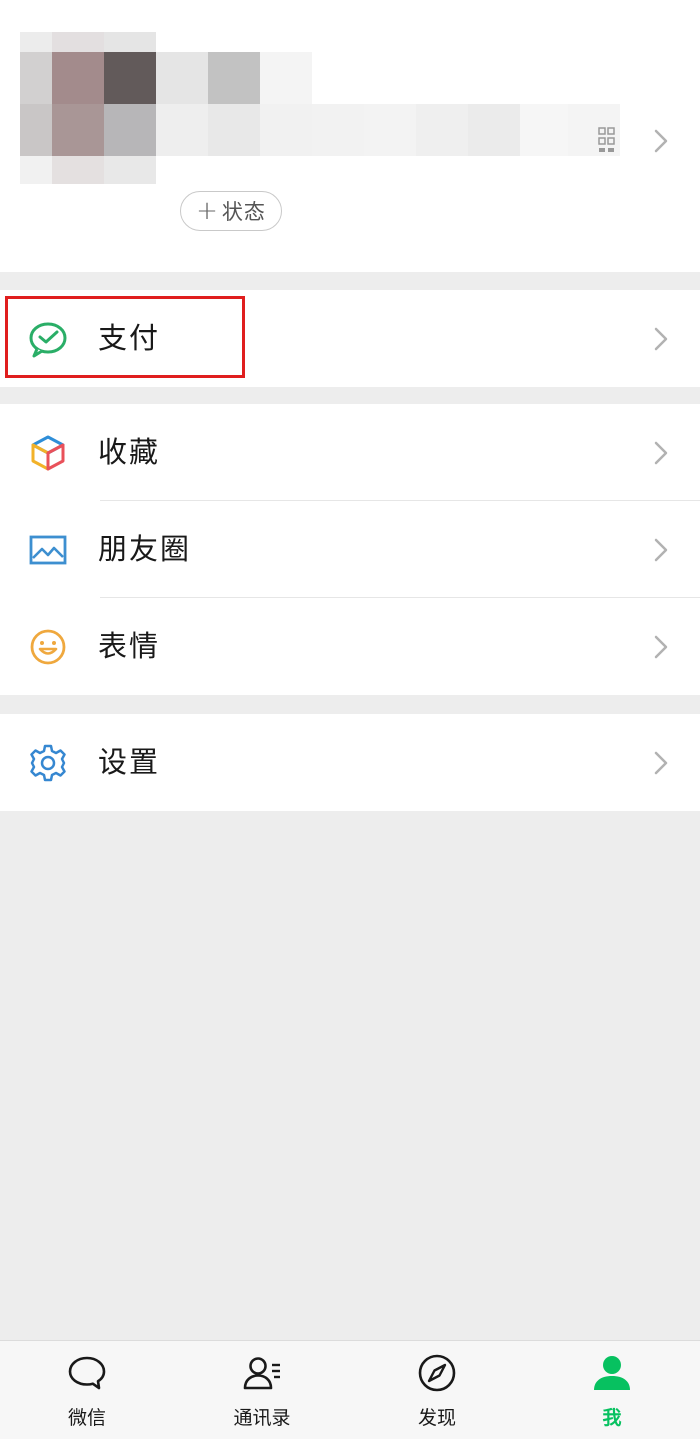  I want to click on favorites-cube-icon, so click(48, 453).